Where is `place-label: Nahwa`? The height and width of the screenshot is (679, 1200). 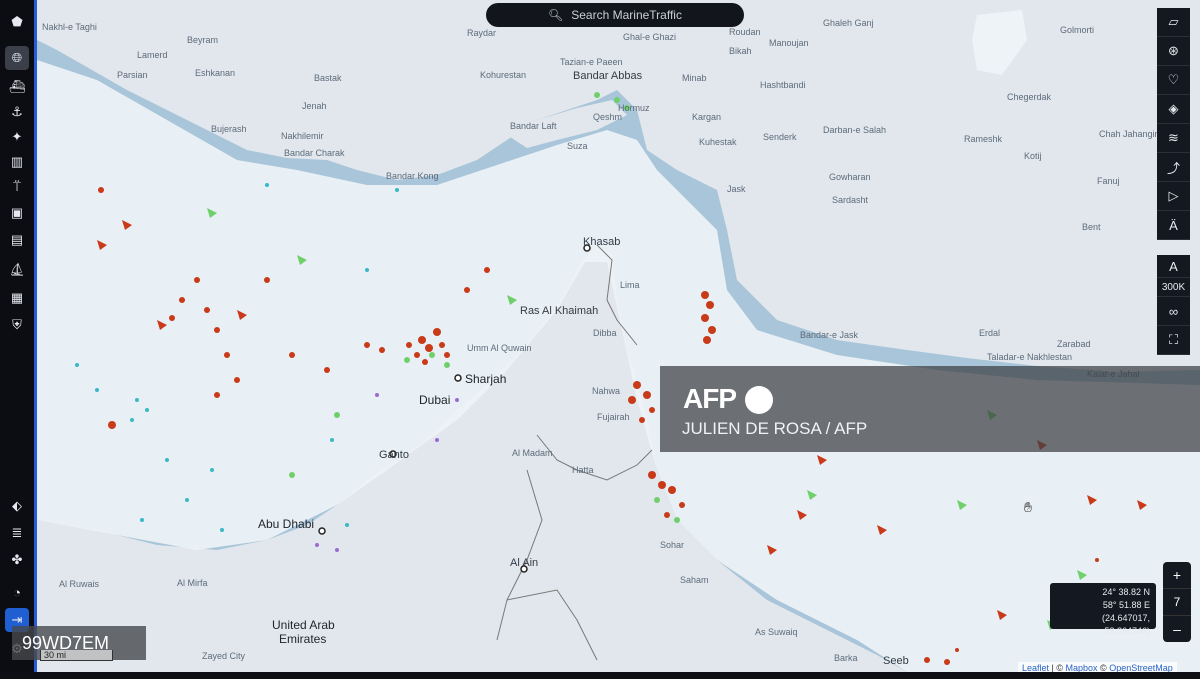 place-label: Nahwa is located at coordinates (606, 391).